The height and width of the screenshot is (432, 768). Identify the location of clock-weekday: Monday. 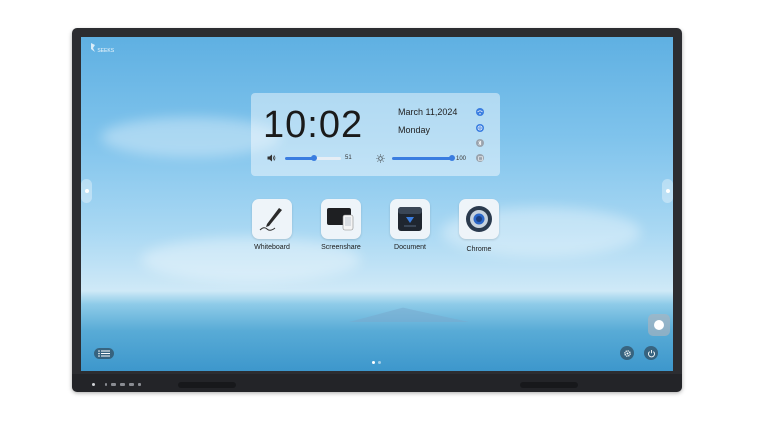
(414, 130).